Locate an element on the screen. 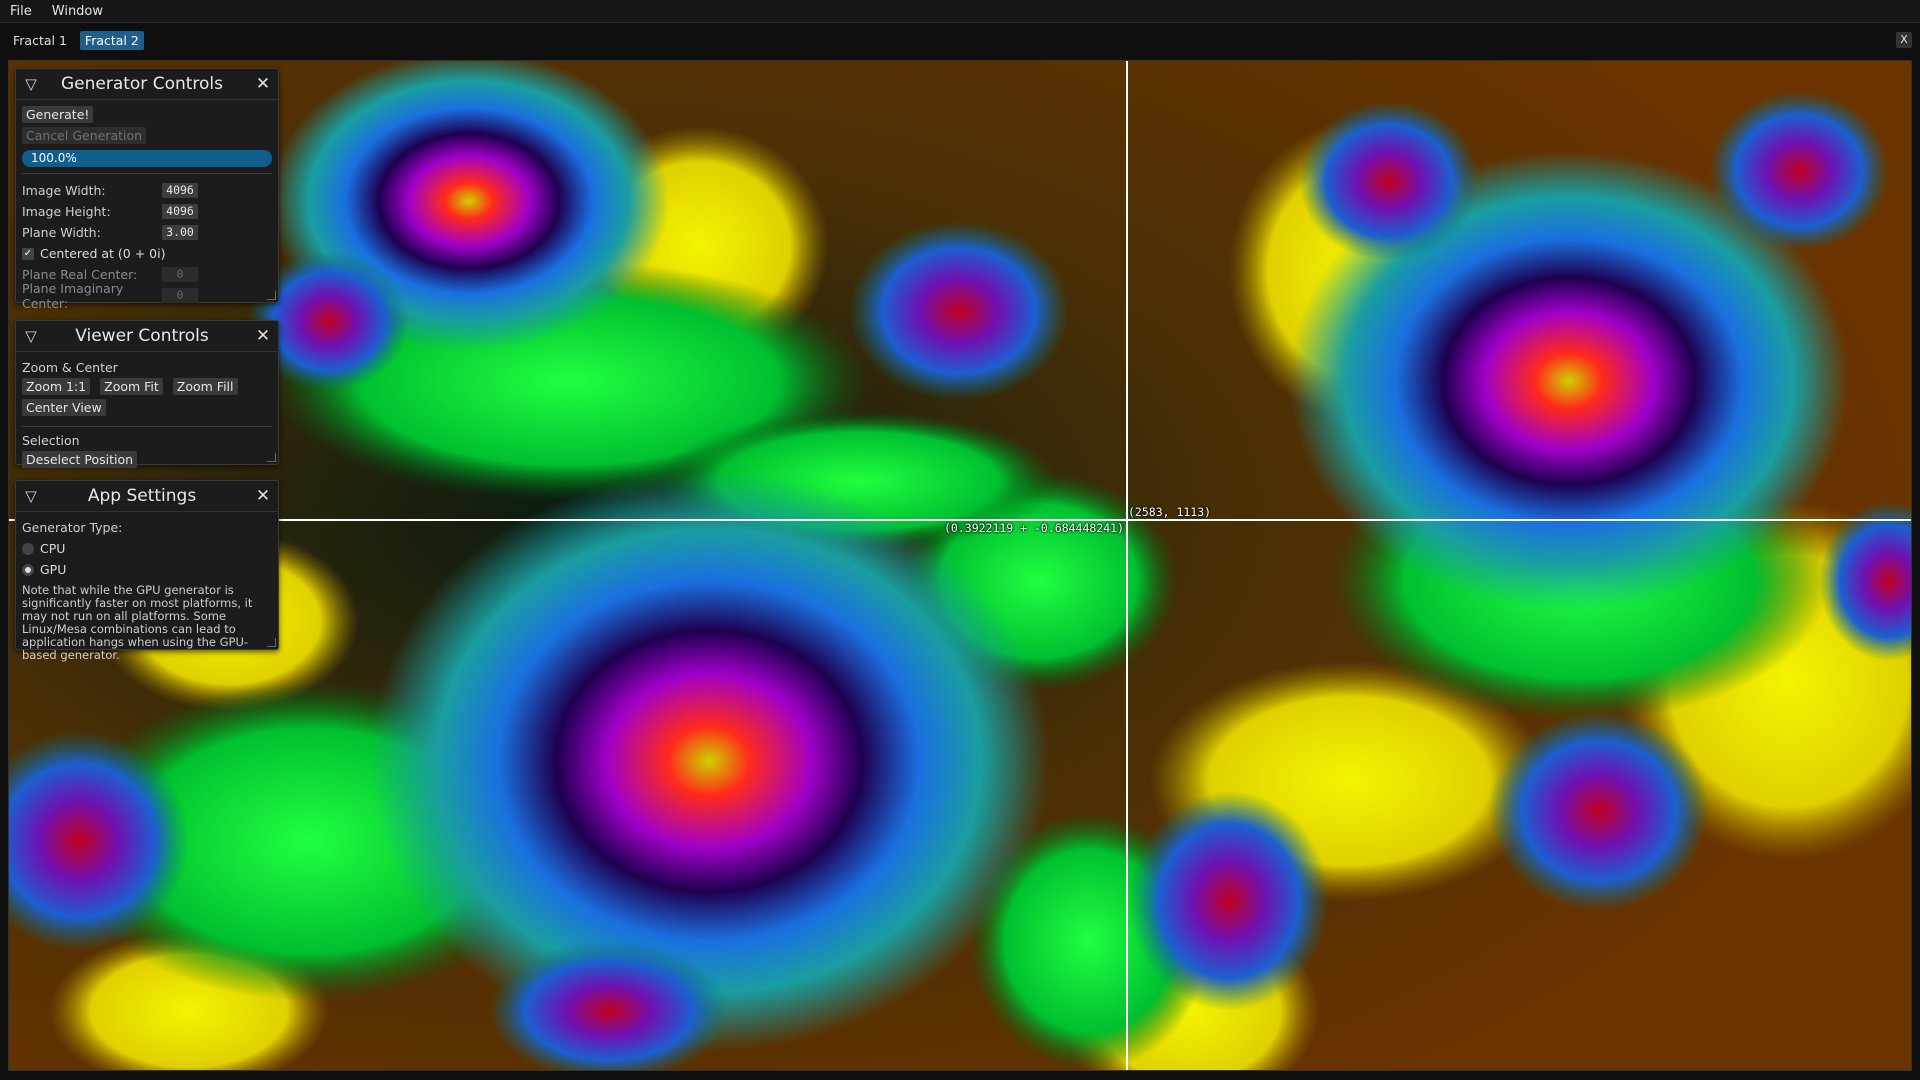  zoom-1-1-button: Zoom 1:1 is located at coordinates (56, 386).